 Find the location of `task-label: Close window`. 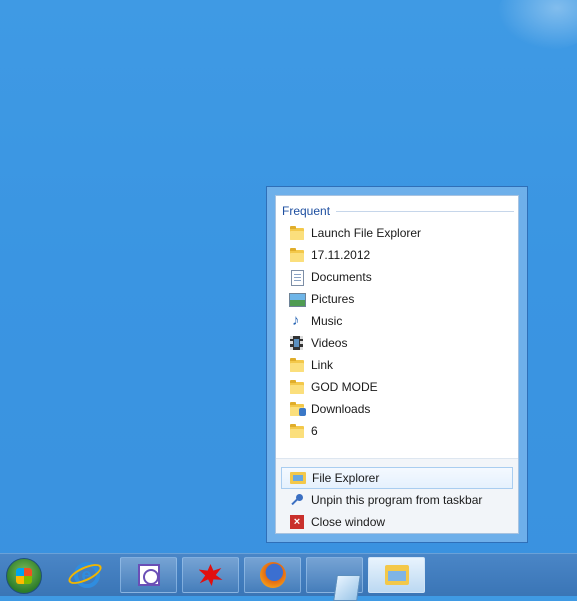

task-label: Close window is located at coordinates (348, 522).